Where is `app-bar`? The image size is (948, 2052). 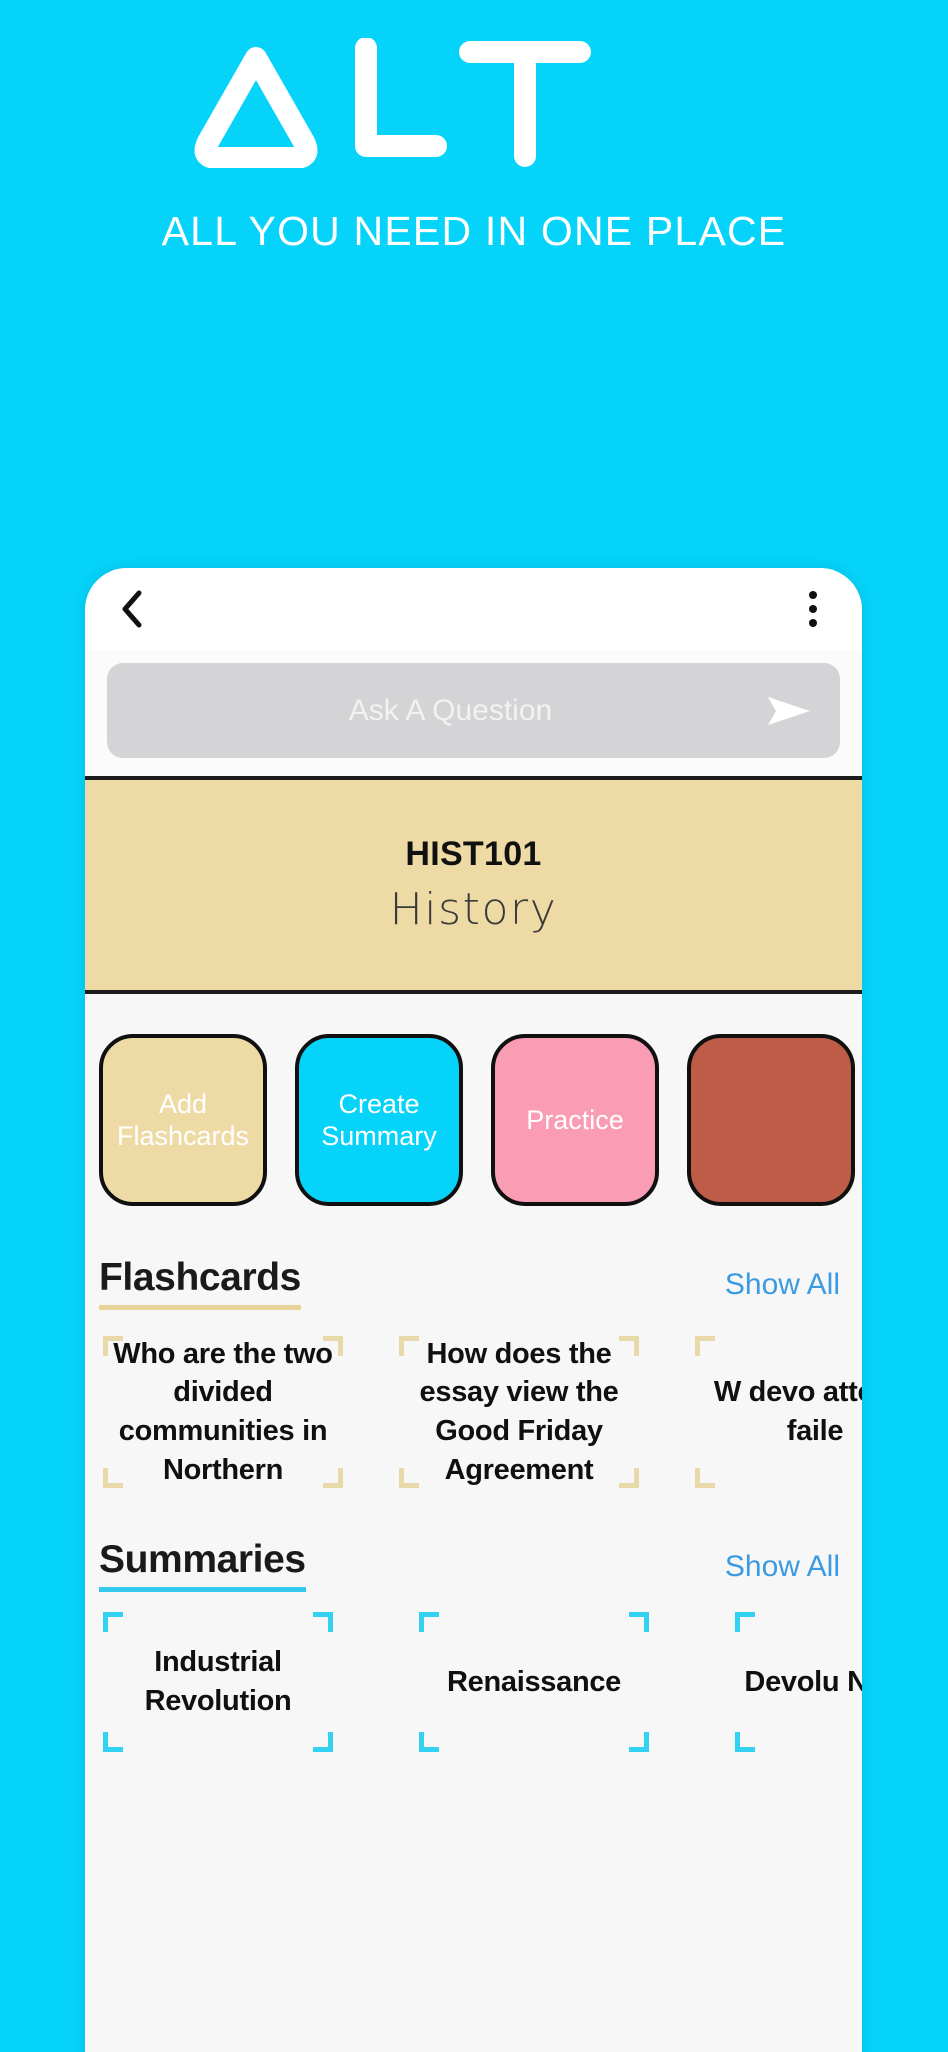
app-bar is located at coordinates (473, 609).